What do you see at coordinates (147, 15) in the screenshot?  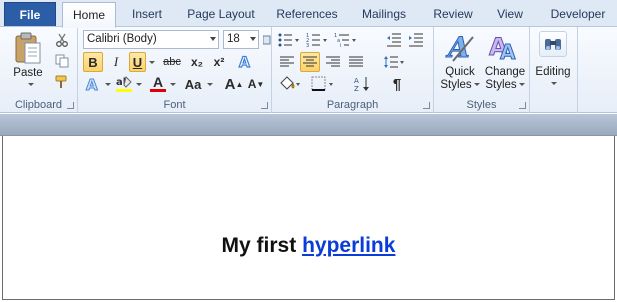 I see `tab-insert: Insert` at bounding box center [147, 15].